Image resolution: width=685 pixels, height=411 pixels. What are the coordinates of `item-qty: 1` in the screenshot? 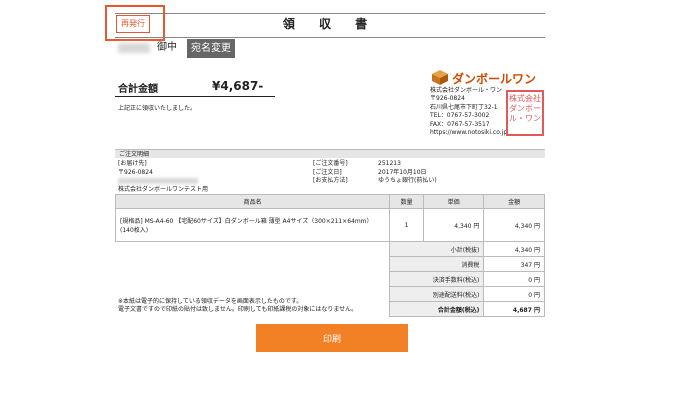 It's located at (406, 225).